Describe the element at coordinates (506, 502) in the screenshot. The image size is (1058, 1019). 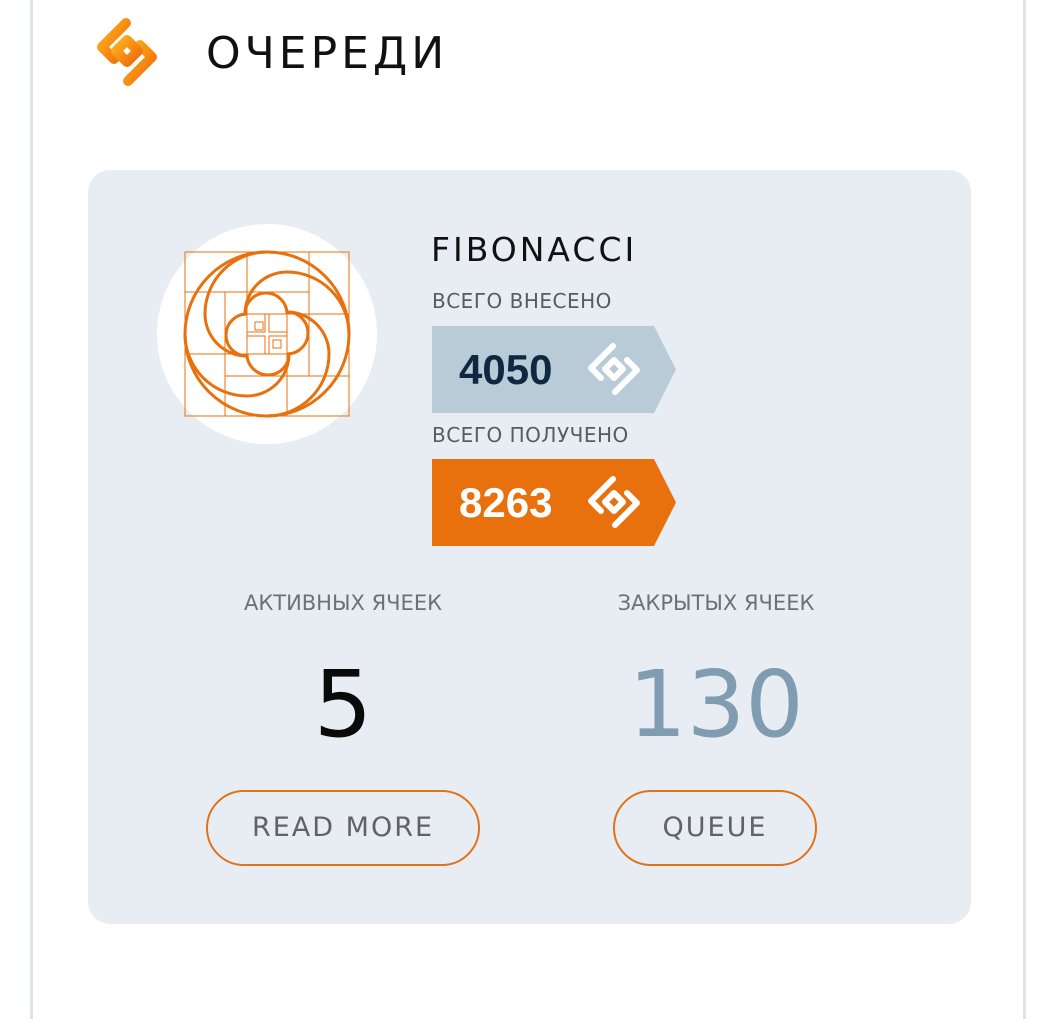
I see `total-received-value: 8263` at that location.